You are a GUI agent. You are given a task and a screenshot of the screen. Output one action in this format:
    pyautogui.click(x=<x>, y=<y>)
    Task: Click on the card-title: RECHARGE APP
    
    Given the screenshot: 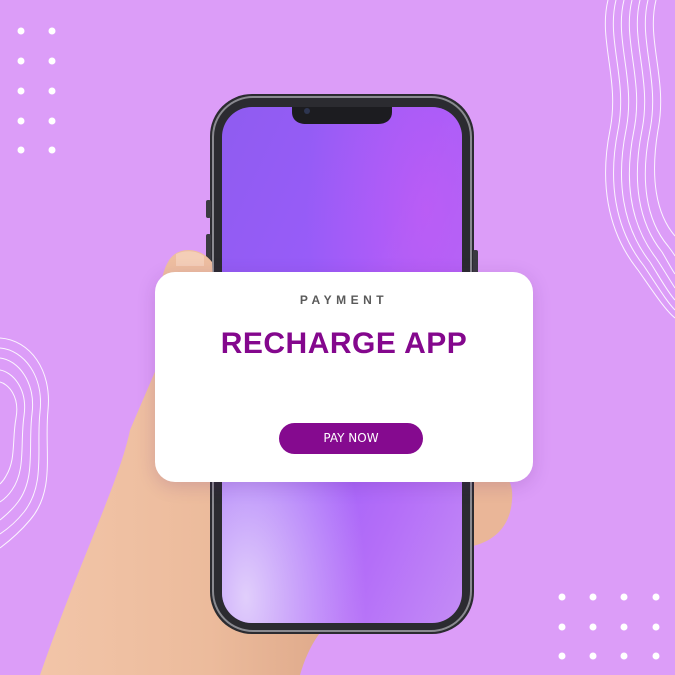 What is the action you would take?
    pyautogui.click(x=344, y=343)
    